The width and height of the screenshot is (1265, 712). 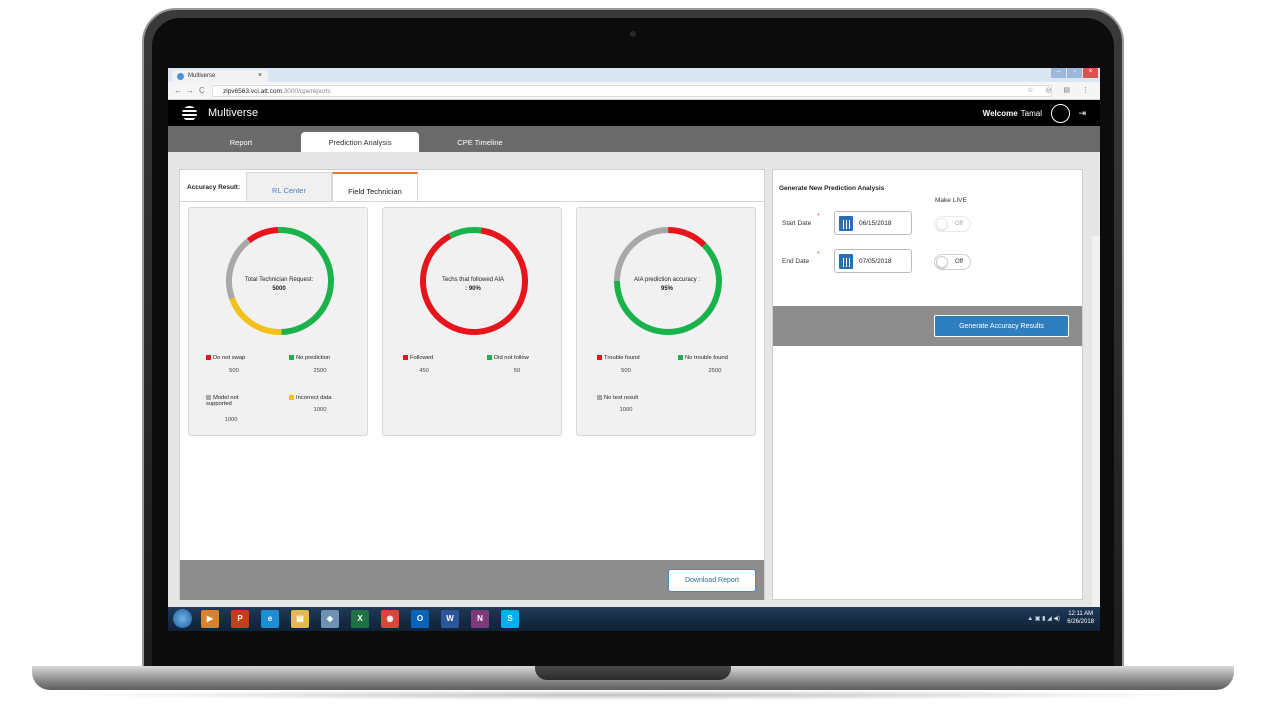 I want to click on maximize-button: ▫, so click(x=1074, y=73).